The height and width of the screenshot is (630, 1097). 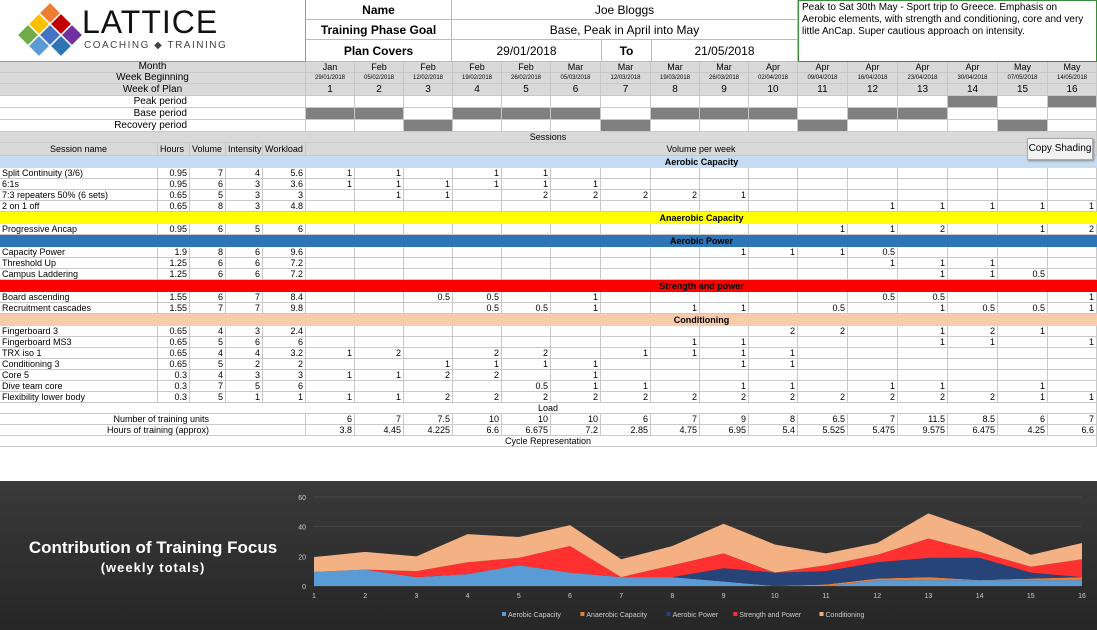 I want to click on session-name: Progressive Ancap, so click(x=79, y=229).